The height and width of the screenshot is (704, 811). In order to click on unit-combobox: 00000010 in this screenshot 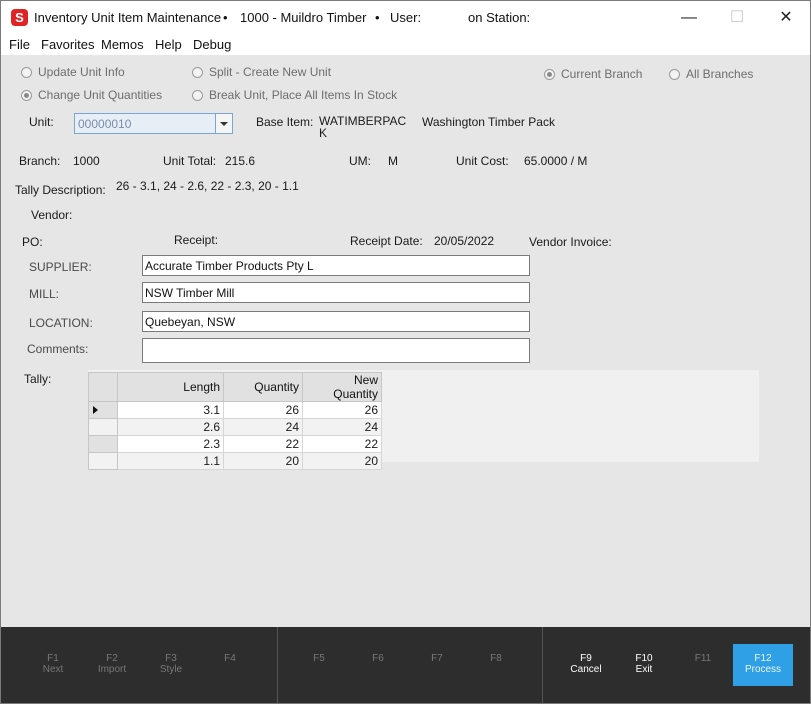, I will do `click(153, 123)`.